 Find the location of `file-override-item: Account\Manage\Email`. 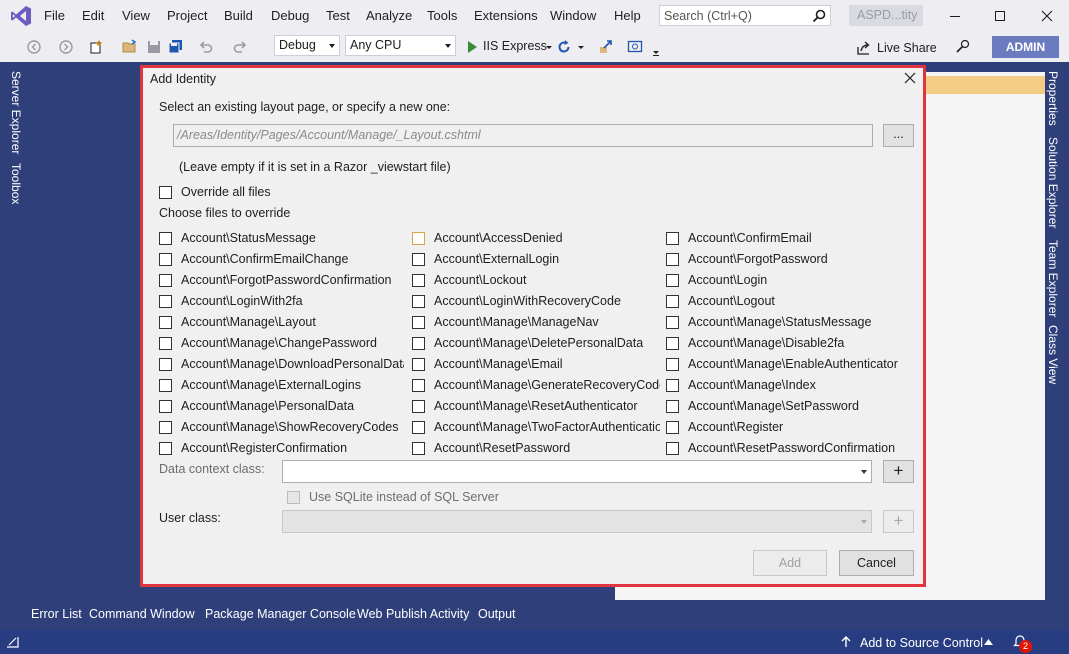

file-override-item: Account\Manage\Email is located at coordinates (536, 365).